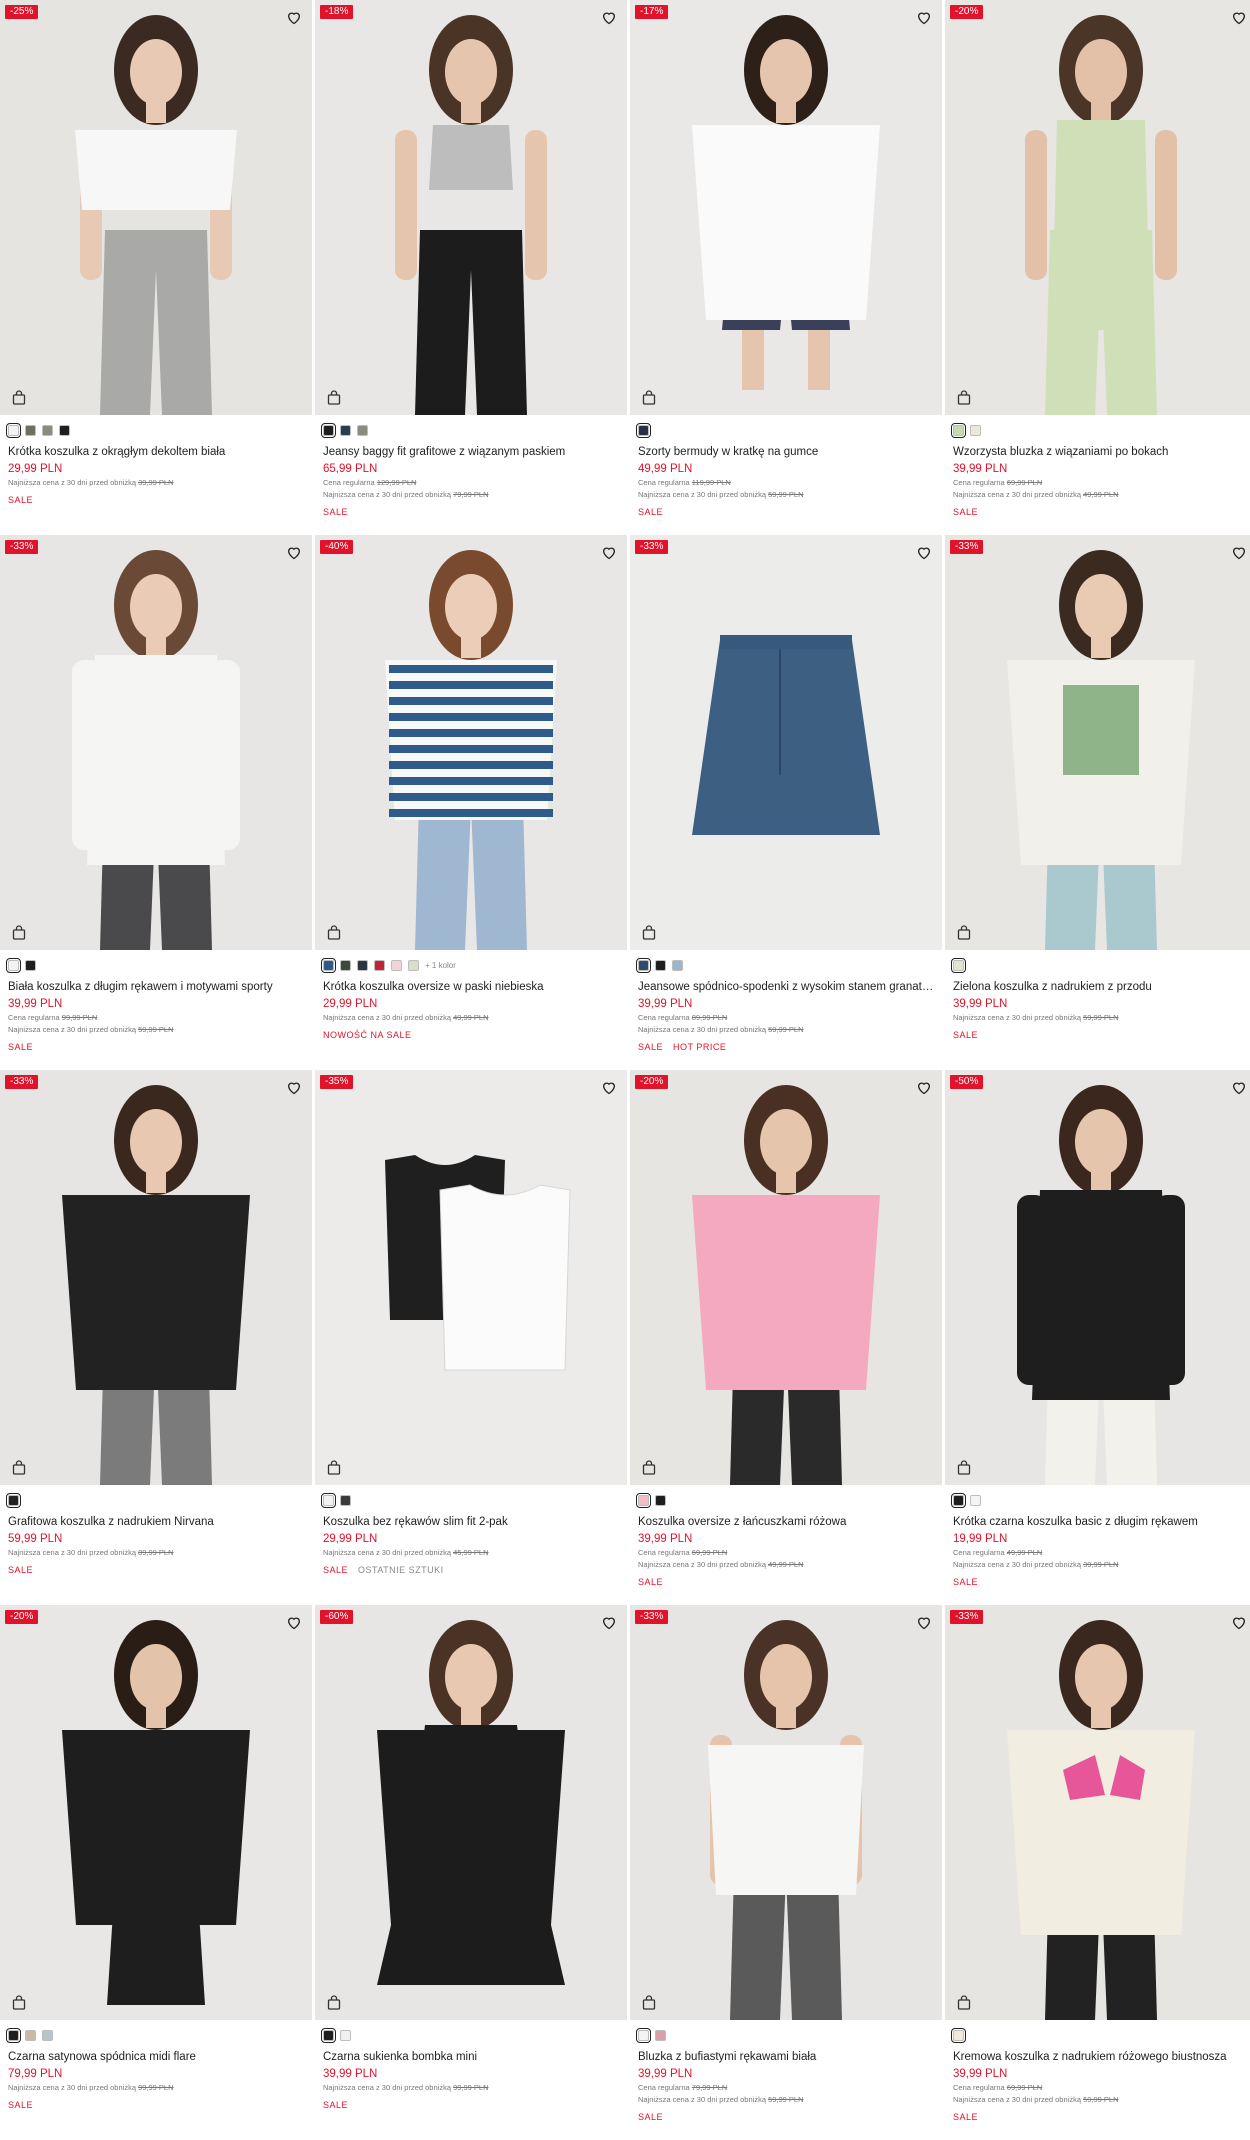 Image resolution: width=1250 pixels, height=2140 pixels. What do you see at coordinates (786, 452) in the screenshot?
I see `product-name: Szorty bermudy w kratkę na gumce` at bounding box center [786, 452].